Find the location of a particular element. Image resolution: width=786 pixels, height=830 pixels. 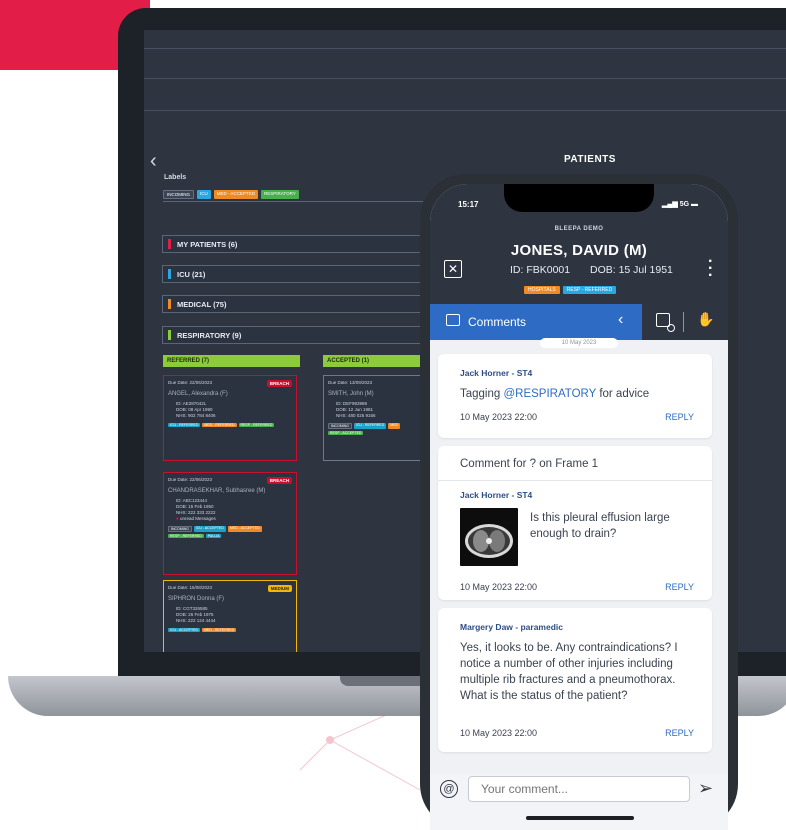

column-referred: REFERRED (7) is located at coordinates (231, 361).